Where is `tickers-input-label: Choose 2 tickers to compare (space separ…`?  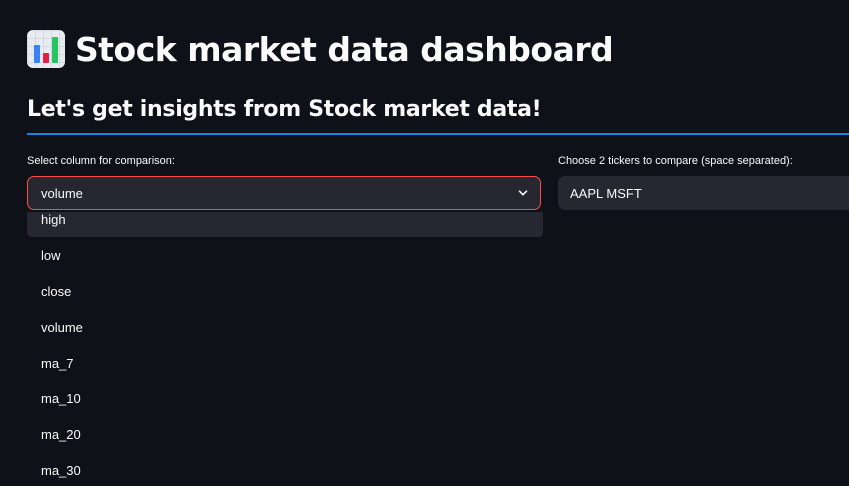 tickers-input-label: Choose 2 tickers to compare (space separ… is located at coordinates (675, 161).